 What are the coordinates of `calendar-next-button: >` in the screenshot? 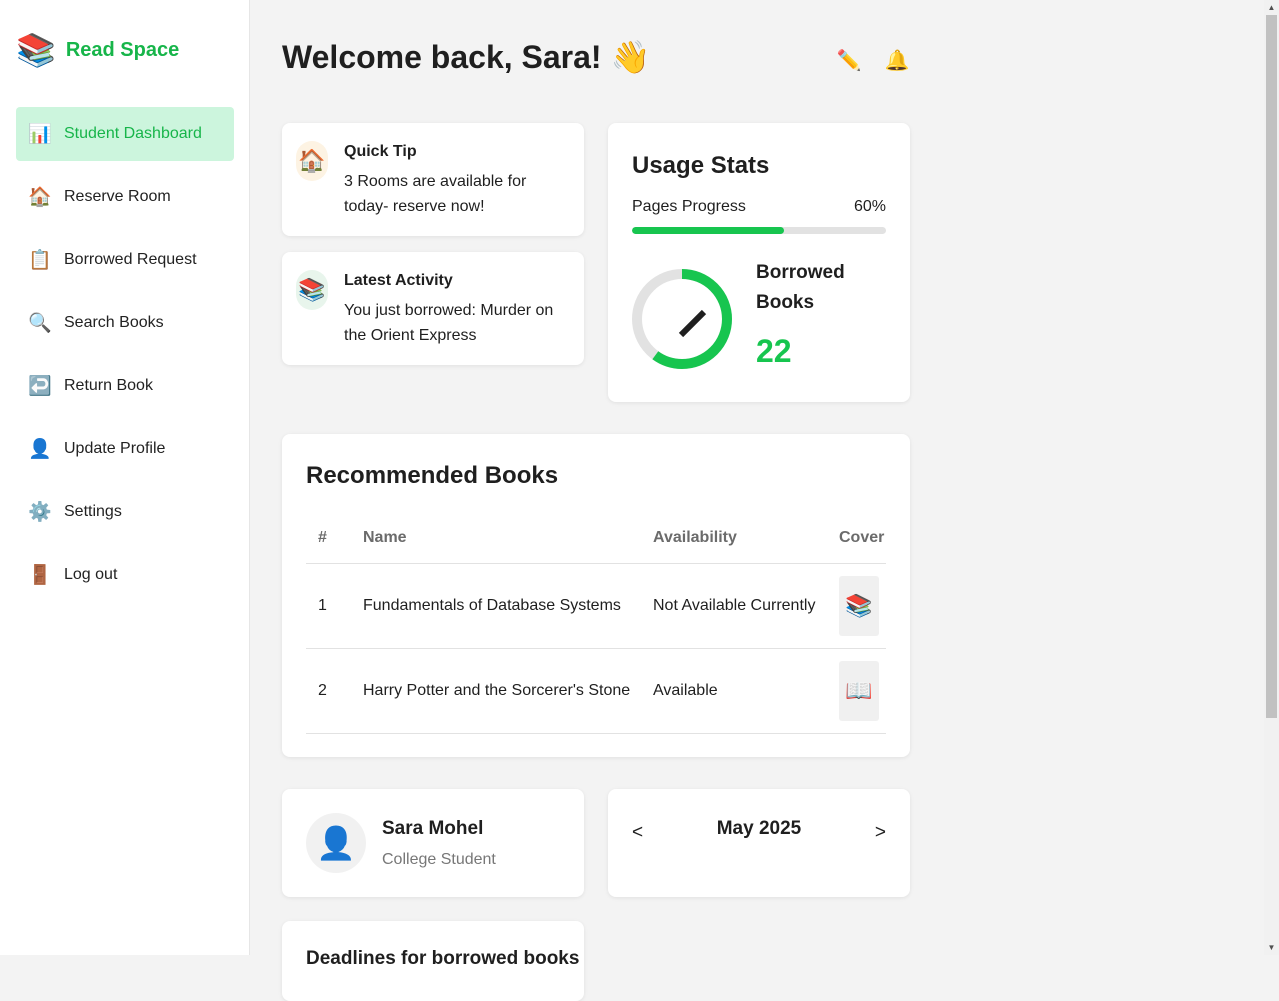 It's located at (880, 833).